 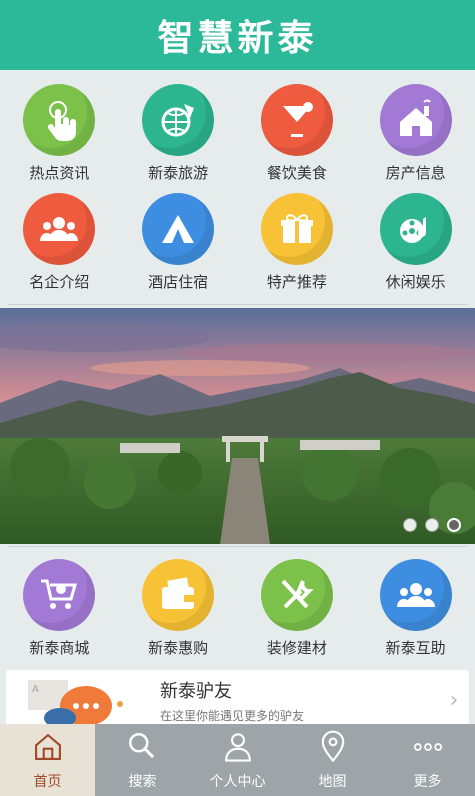 What do you see at coordinates (178, 648) in the screenshot?
I see `service-label: 新泰惠购` at bounding box center [178, 648].